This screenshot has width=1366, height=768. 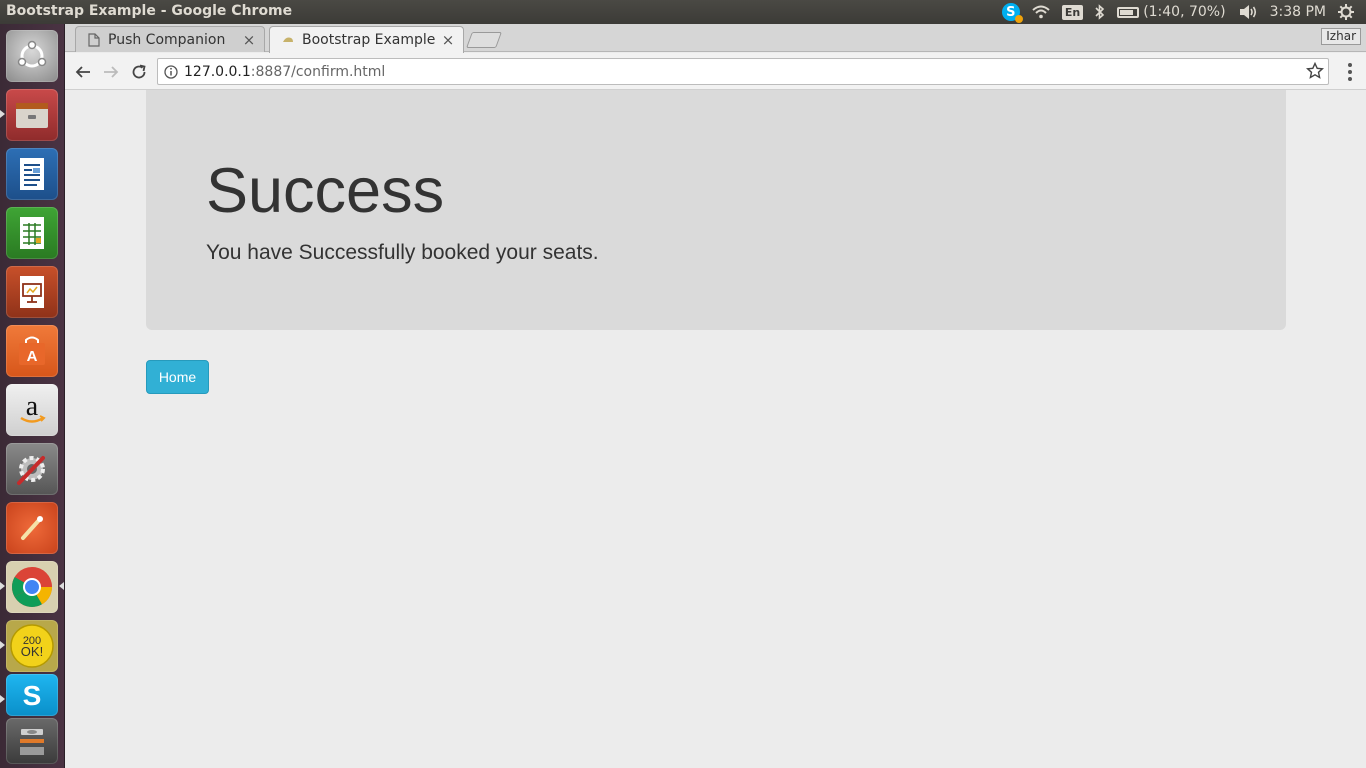 What do you see at coordinates (743, 71) in the screenshot?
I see `address-bar: 127.0.0.1:8887/confirm.html` at bounding box center [743, 71].